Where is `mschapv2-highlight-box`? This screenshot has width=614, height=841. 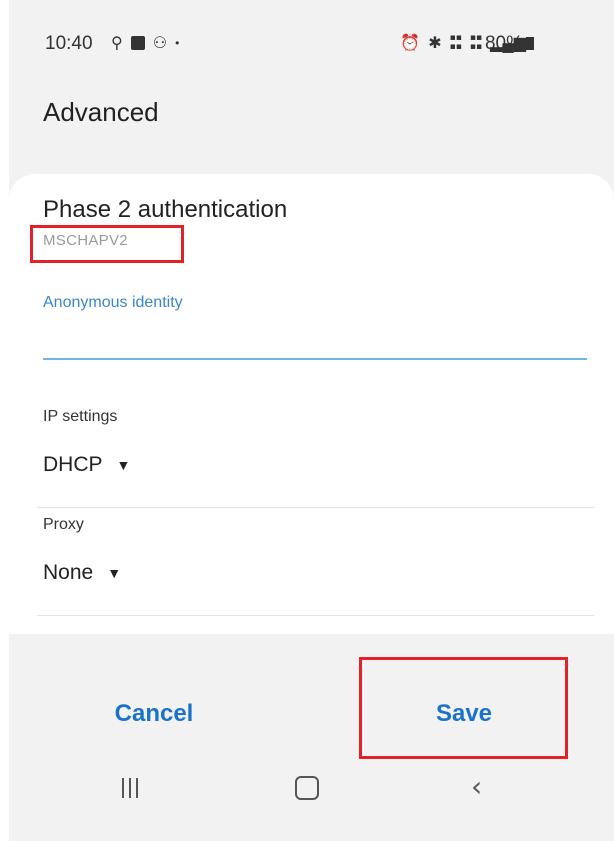 mschapv2-highlight-box is located at coordinates (107, 244).